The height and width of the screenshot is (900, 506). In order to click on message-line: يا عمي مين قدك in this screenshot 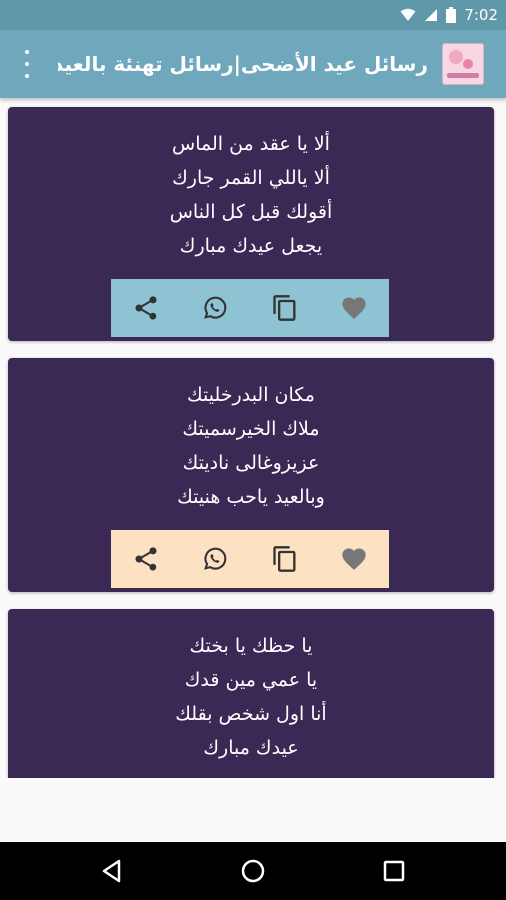, I will do `click(251, 680)`.